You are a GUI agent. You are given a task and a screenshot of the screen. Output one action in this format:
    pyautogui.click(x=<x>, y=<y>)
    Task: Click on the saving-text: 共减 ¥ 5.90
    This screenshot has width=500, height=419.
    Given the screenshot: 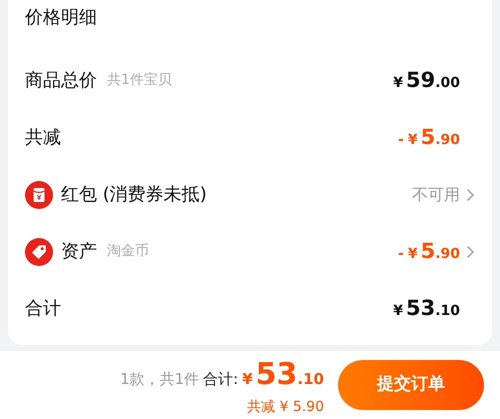 What is the action you would take?
    pyautogui.click(x=285, y=407)
    